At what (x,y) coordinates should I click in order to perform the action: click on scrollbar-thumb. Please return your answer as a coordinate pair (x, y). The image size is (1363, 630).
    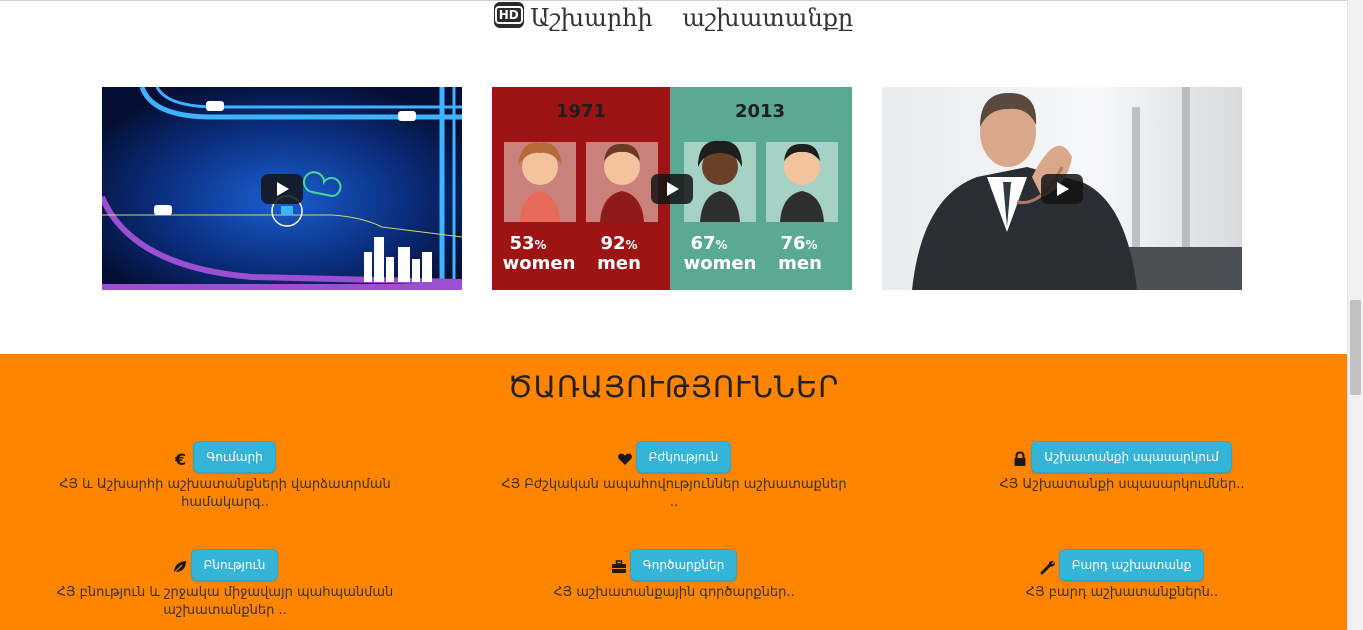
    Looking at the image, I should click on (1355, 347).